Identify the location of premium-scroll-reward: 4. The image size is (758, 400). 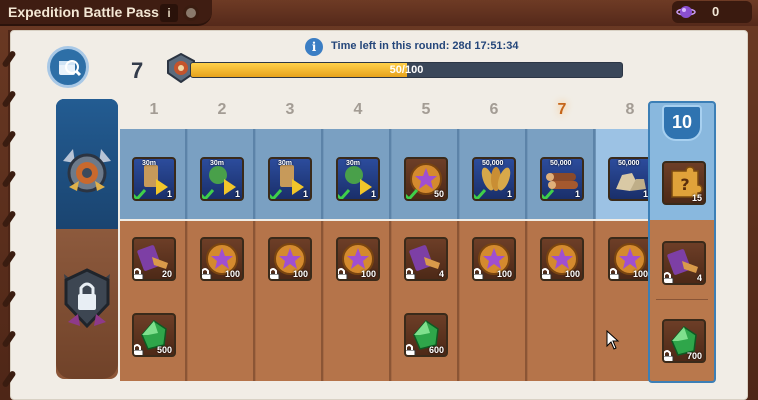
(684, 263).